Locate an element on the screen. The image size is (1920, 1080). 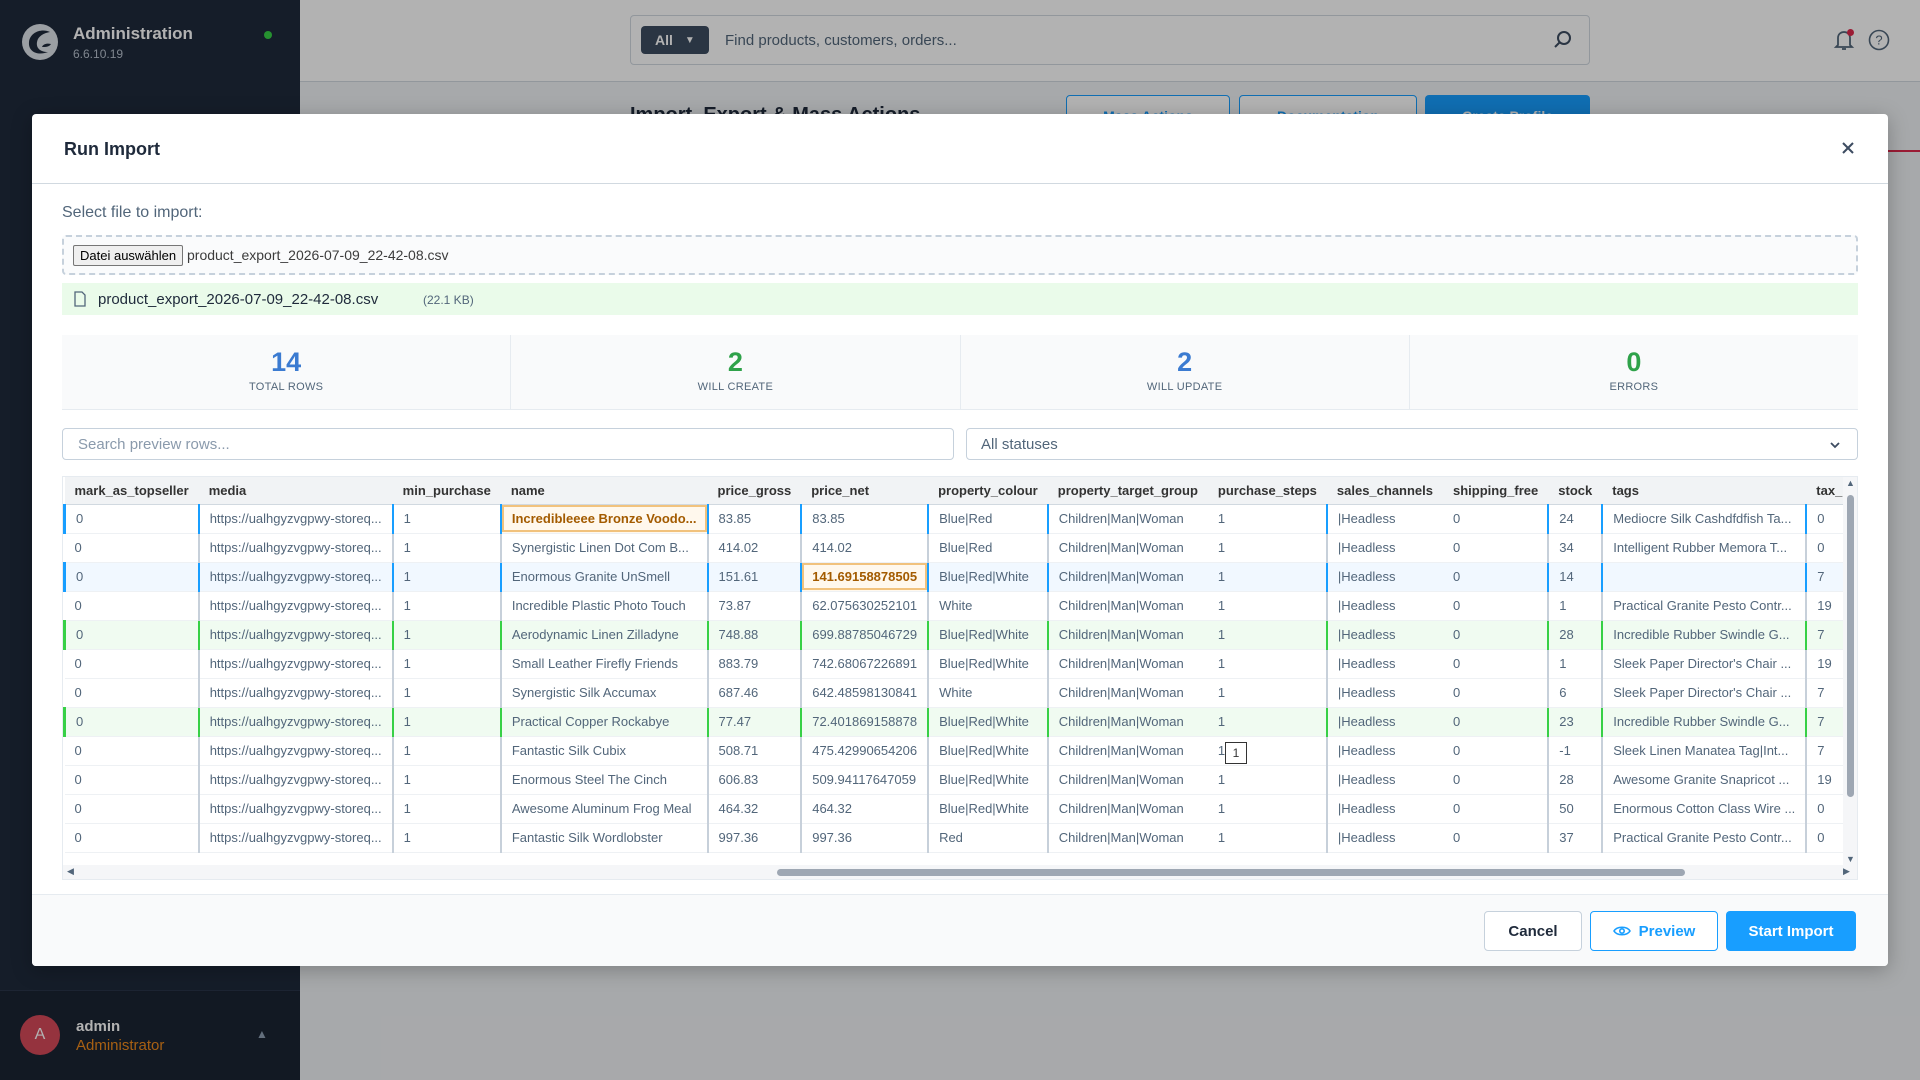
stat-label: TOTAL ROWS is located at coordinates (286, 387).